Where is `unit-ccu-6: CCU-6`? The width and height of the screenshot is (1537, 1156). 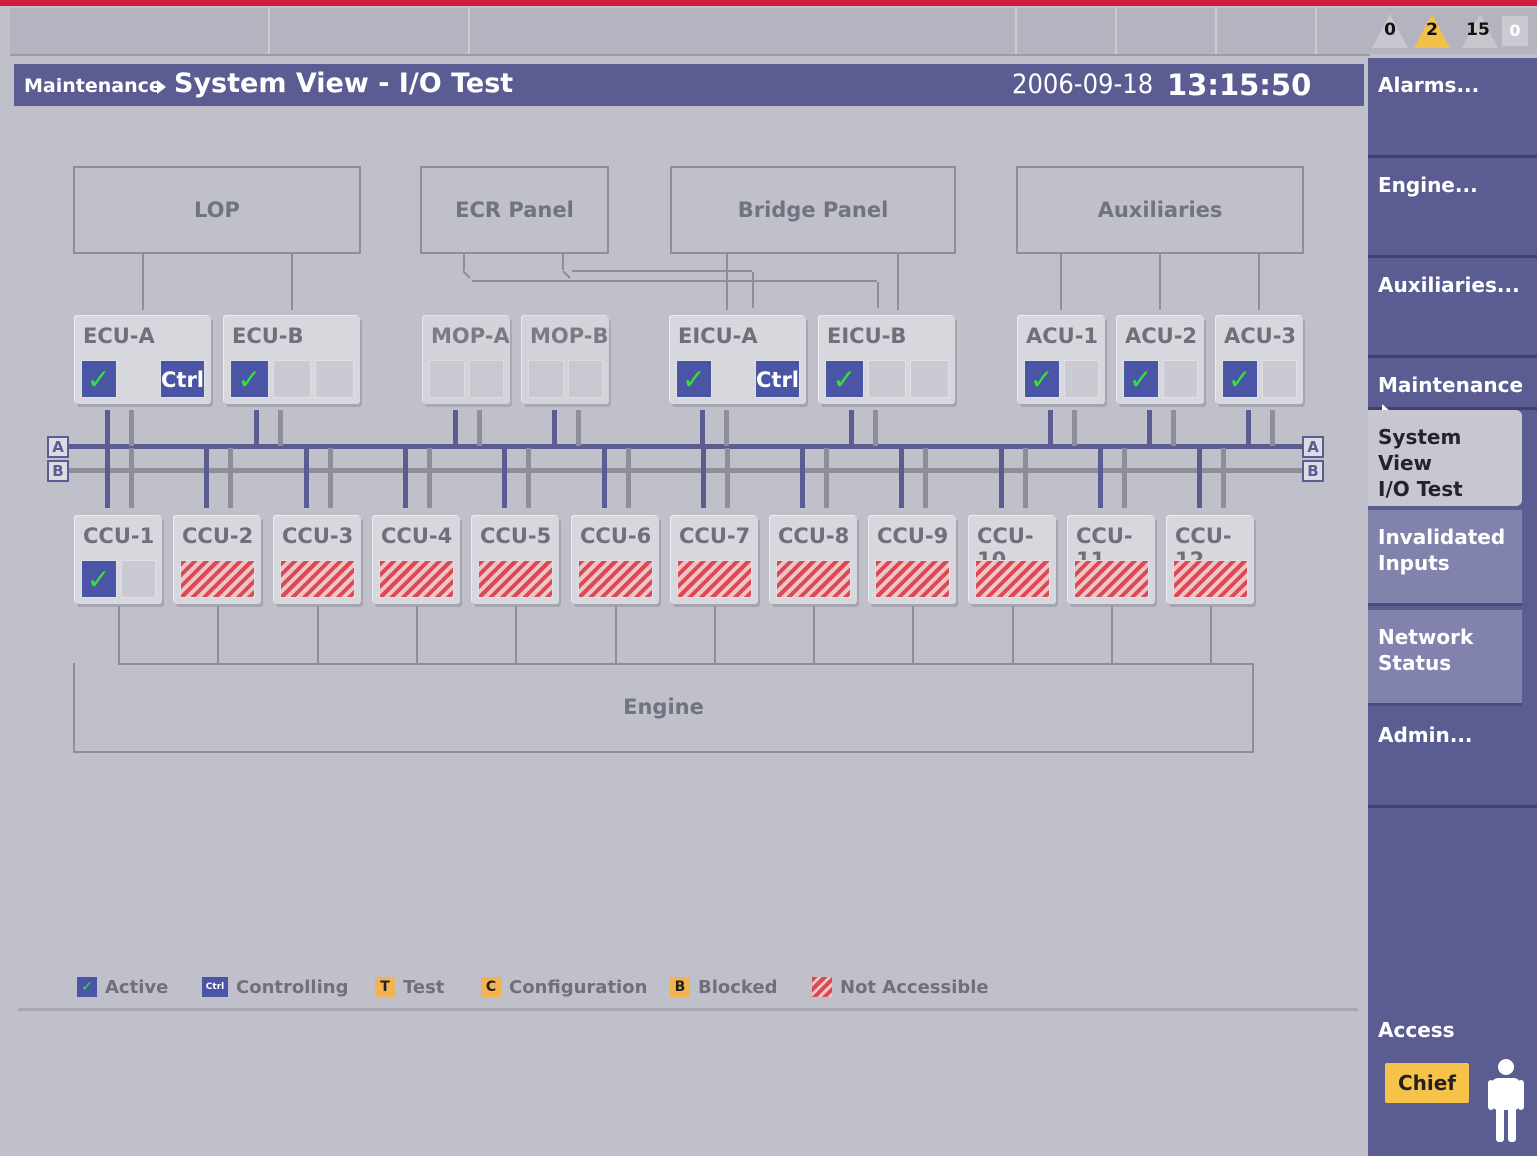
unit-ccu-6: CCU-6 is located at coordinates (615, 560).